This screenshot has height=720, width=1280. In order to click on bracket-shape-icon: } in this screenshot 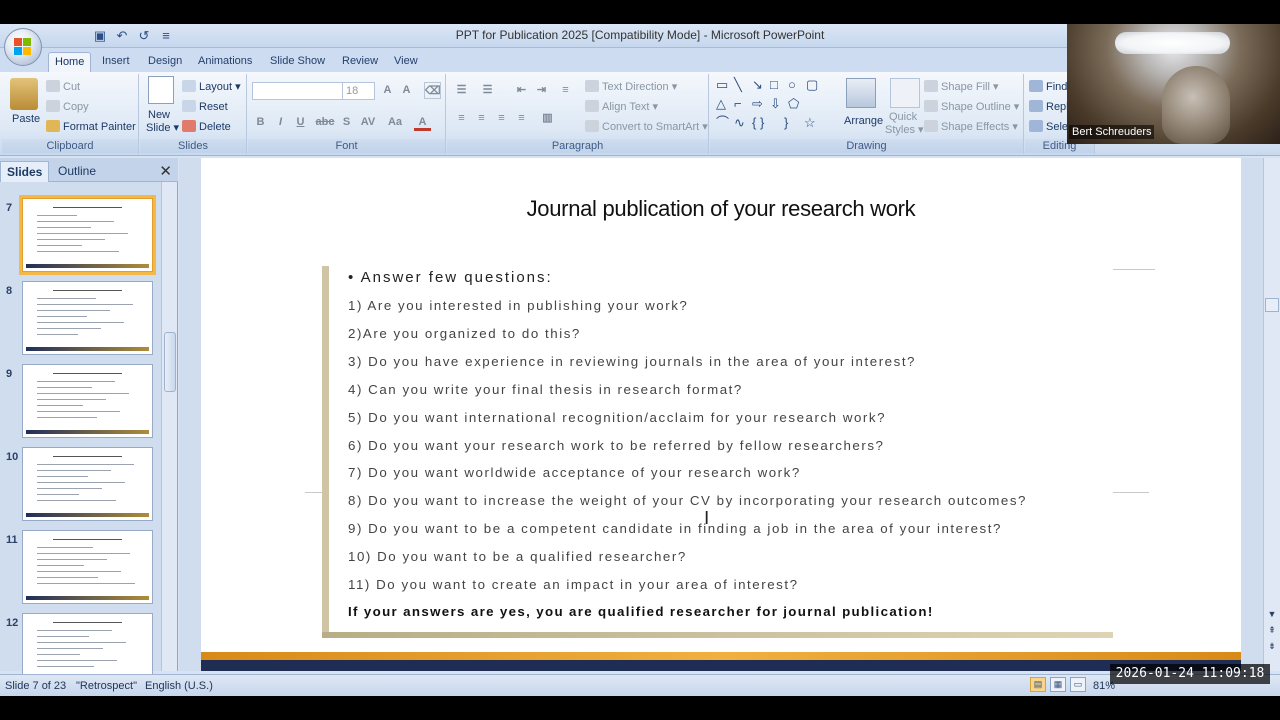, I will do `click(786, 123)`.